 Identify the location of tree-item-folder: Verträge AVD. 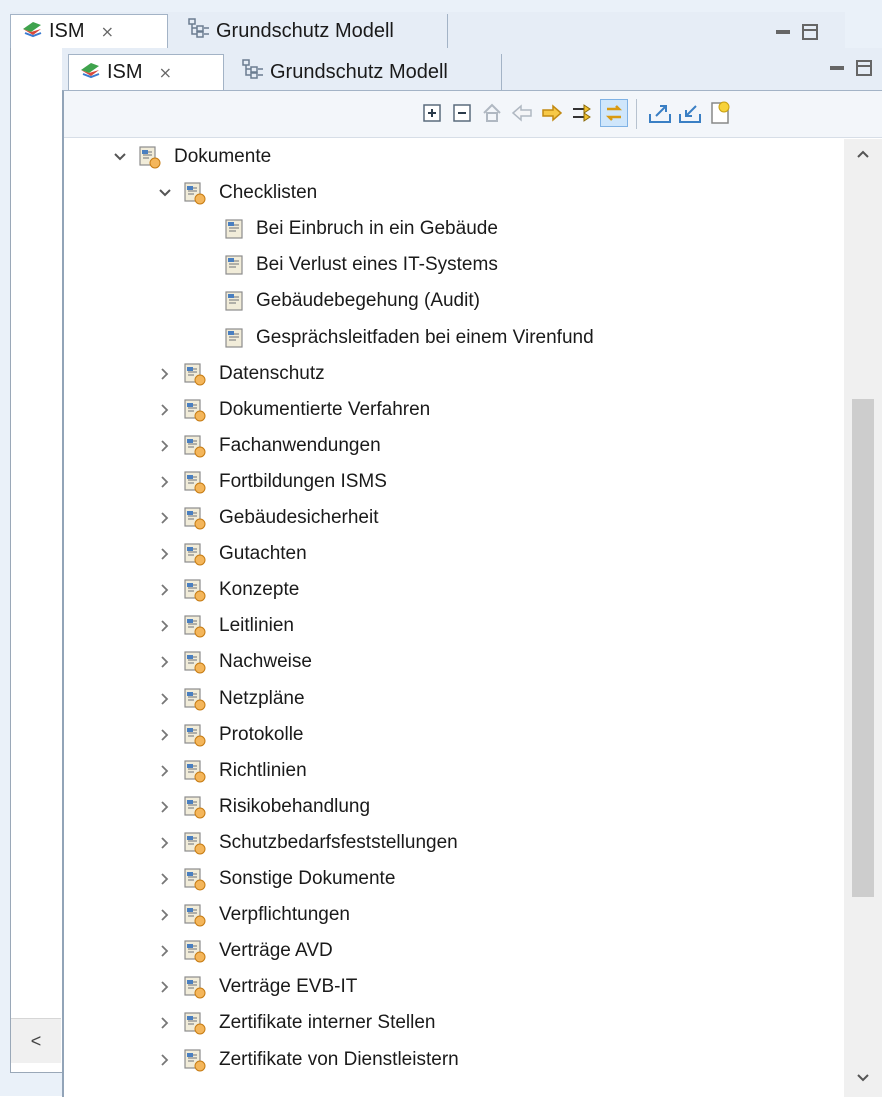
(245, 951).